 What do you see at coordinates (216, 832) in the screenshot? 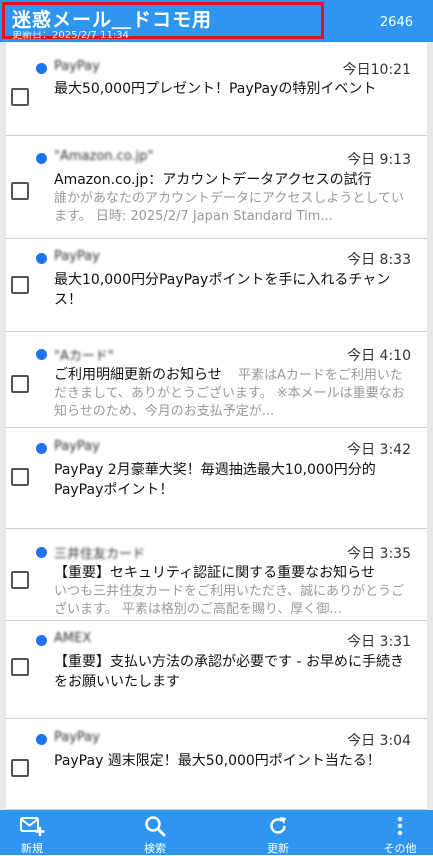
I see `bottom-nav: 新規 検索 更新 その他` at bounding box center [216, 832].